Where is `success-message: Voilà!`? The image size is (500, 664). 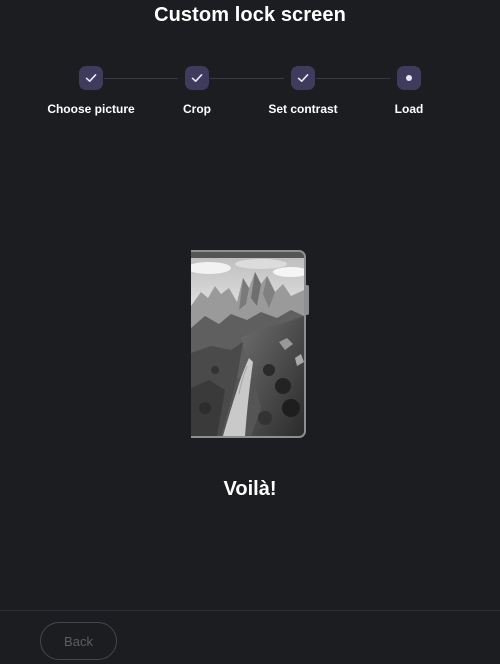
success-message: Voilà! is located at coordinates (250, 489).